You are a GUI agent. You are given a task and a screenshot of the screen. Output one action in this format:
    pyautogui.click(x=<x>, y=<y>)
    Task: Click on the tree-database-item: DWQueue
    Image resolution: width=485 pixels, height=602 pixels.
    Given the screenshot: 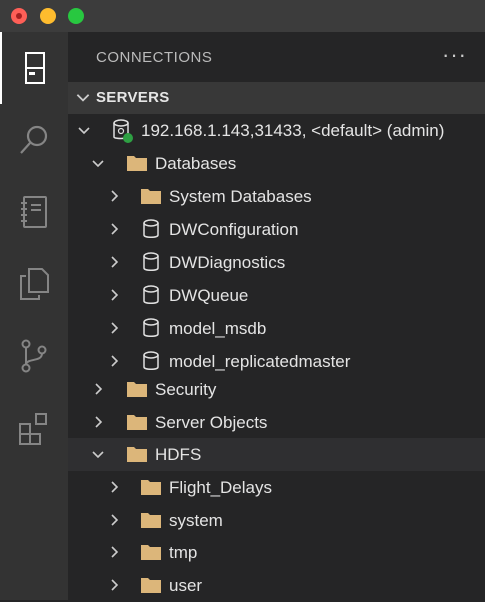 What is the action you would take?
    pyautogui.click(x=276, y=295)
    